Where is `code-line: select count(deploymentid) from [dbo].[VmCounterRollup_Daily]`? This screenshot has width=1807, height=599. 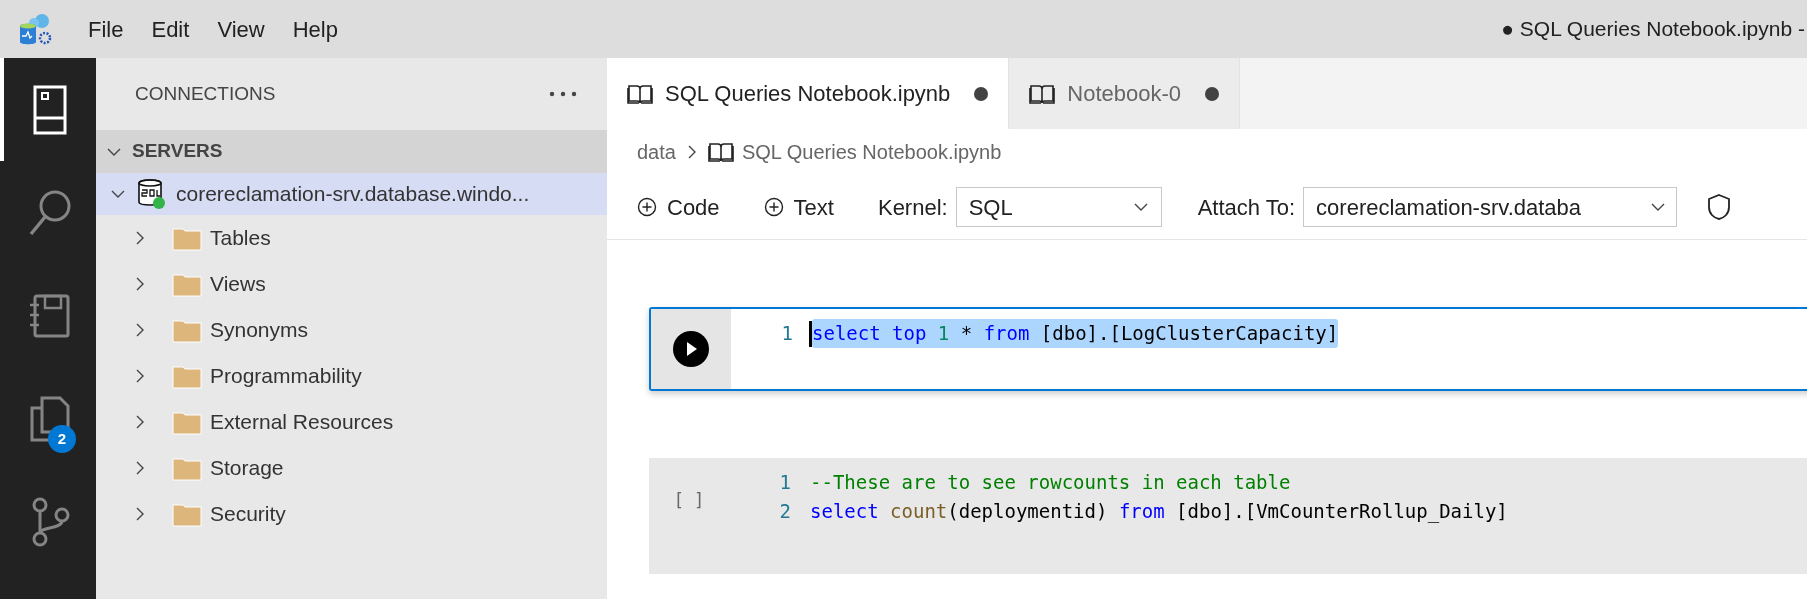
code-line: select count(deploymentid) from [dbo].[VmCounterRollup_Daily] is located at coordinates (1159, 512).